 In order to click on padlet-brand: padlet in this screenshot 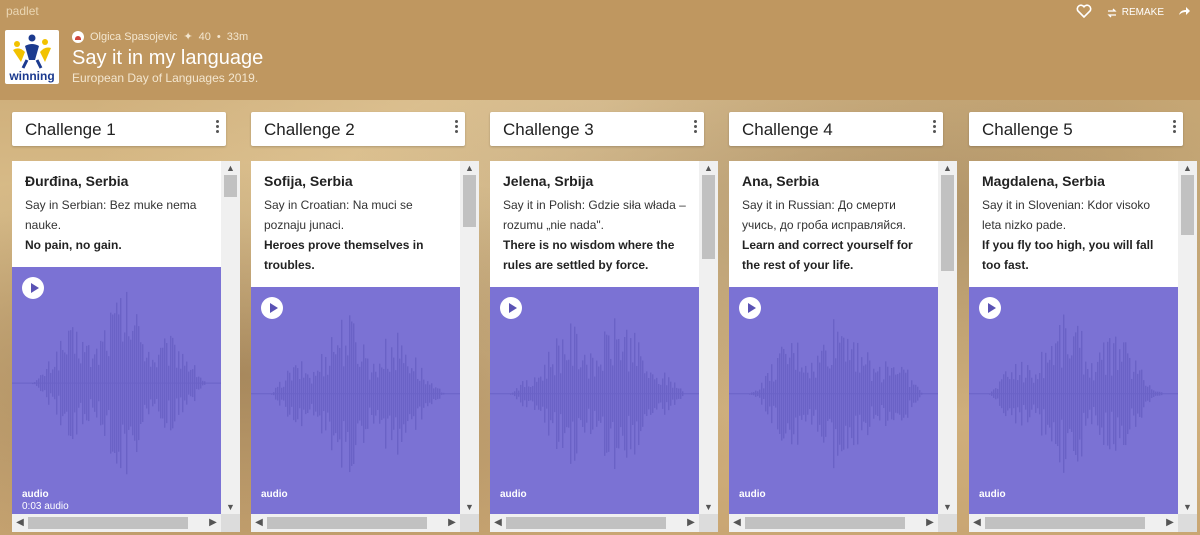, I will do `click(22, 11)`.